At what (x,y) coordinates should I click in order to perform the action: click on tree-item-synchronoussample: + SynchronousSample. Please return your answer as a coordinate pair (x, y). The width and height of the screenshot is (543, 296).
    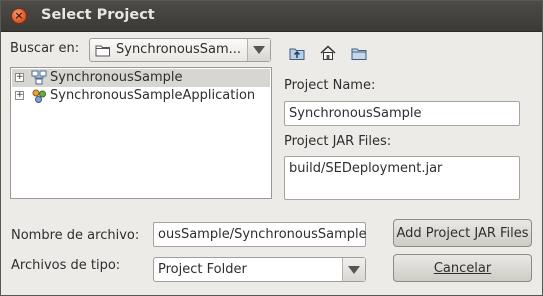
    Looking at the image, I should click on (141, 78).